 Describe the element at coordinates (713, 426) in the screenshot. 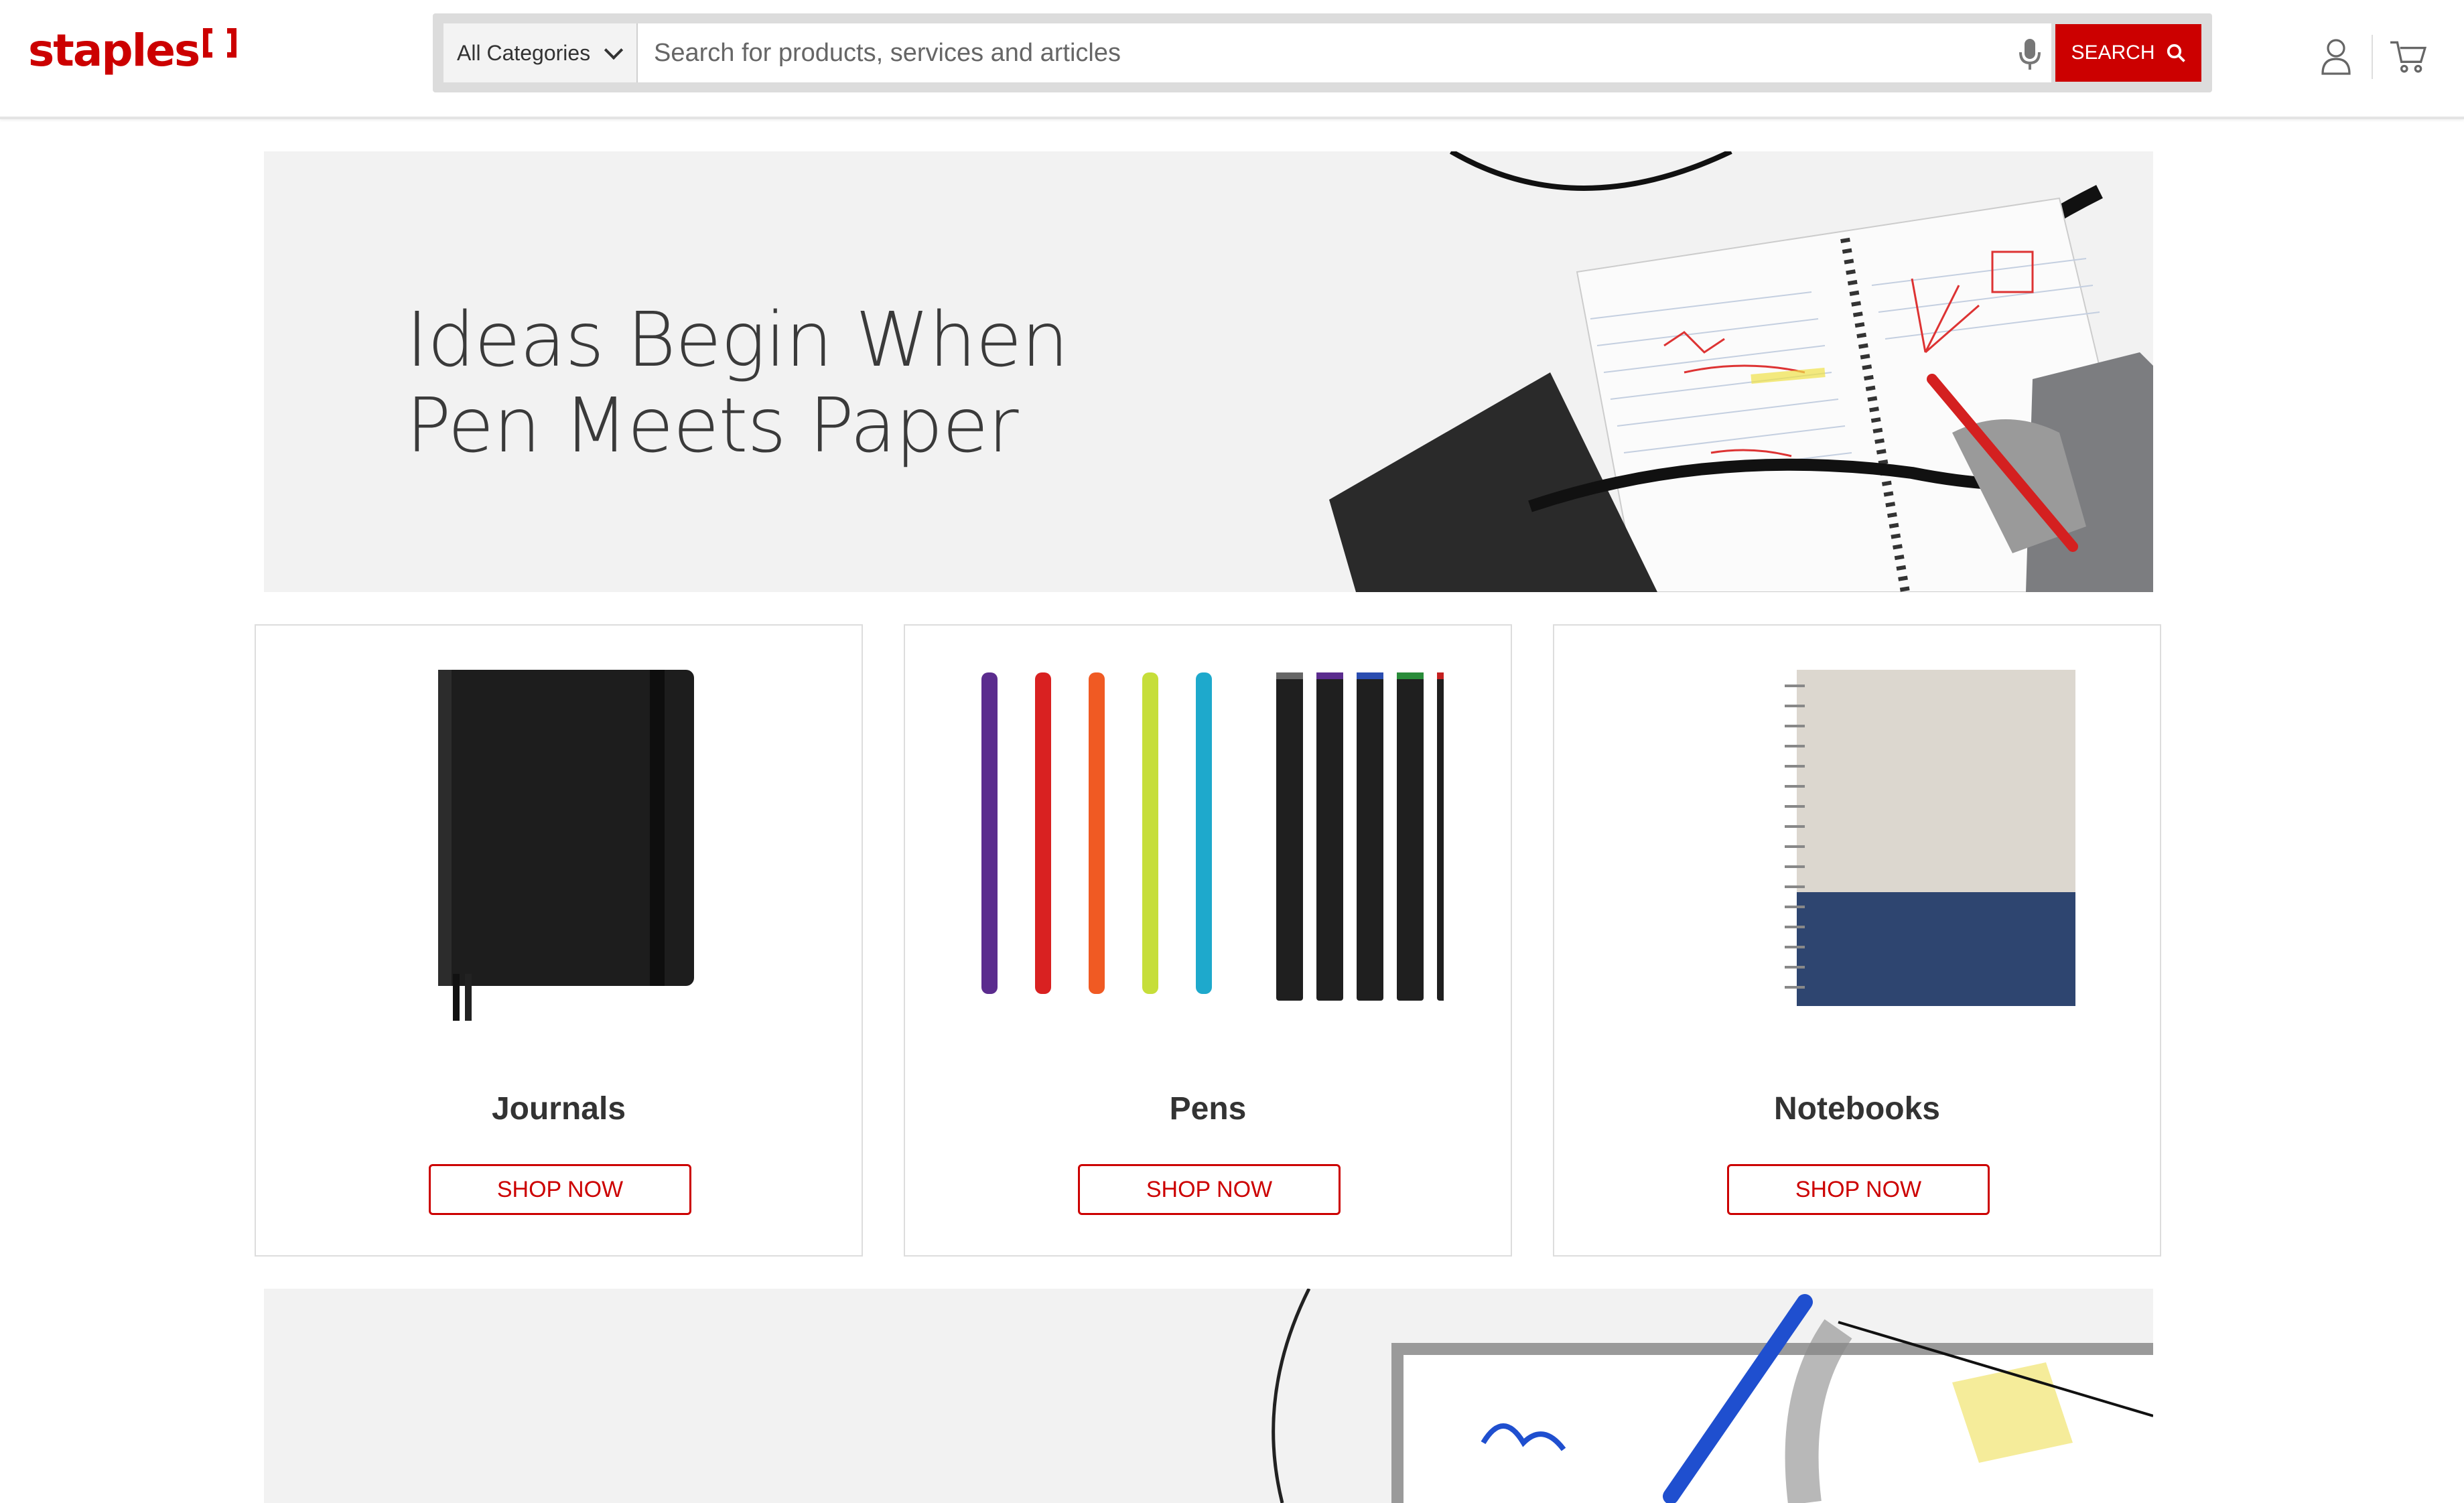

I see `hero-title-line2: Pen Meets Paper` at that location.